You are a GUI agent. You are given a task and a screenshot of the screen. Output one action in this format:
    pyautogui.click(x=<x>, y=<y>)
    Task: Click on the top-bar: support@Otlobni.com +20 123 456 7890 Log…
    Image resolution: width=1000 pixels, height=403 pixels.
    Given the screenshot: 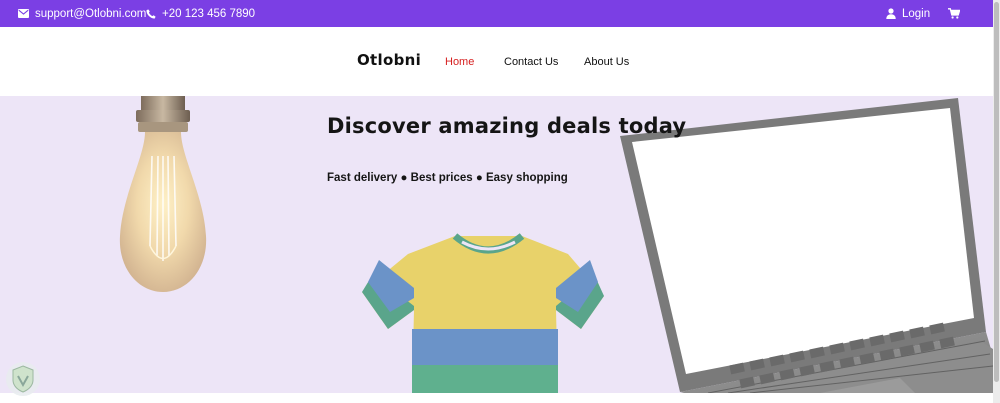 What is the action you would take?
    pyautogui.click(x=496, y=13)
    